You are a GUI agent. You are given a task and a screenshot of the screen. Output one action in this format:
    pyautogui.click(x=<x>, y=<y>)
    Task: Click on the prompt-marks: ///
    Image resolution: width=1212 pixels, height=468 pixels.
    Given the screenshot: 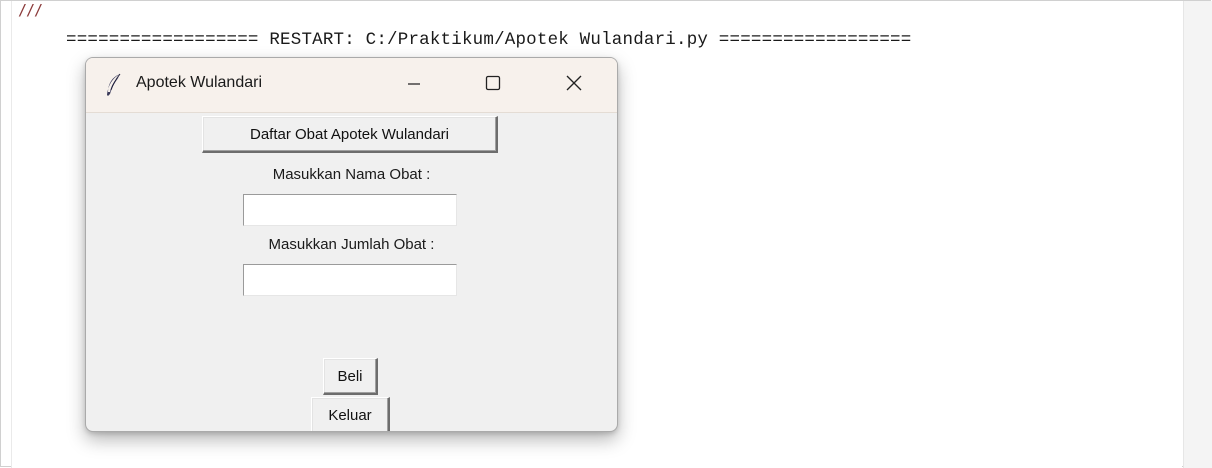 What is the action you would take?
    pyautogui.click(x=30, y=10)
    